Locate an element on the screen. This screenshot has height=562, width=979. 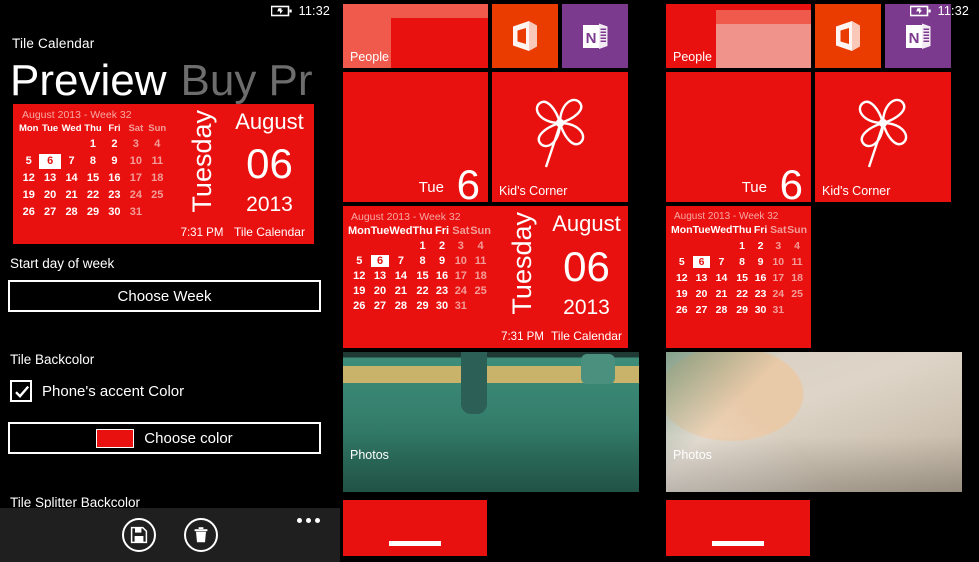
more-options-button is located at coordinates (308, 520).